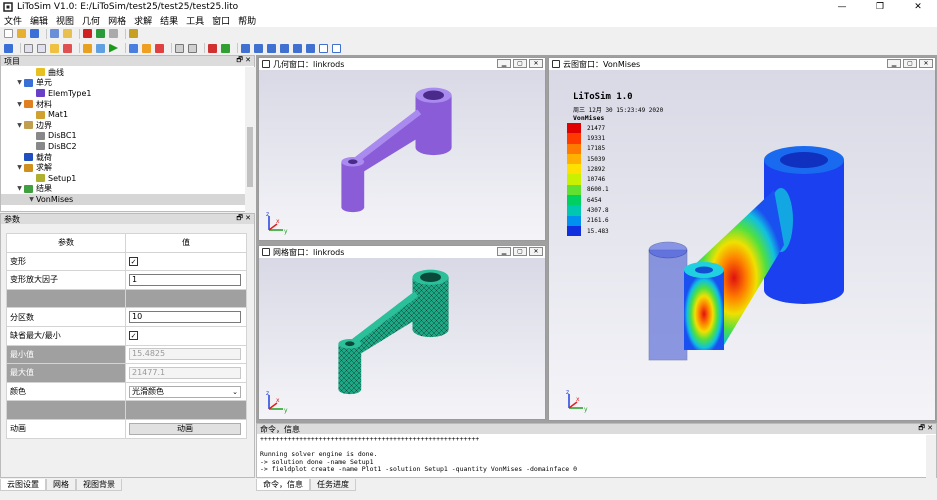 This screenshot has height=500, width=937. I want to click on tree-item: 载荷, so click(123, 157).